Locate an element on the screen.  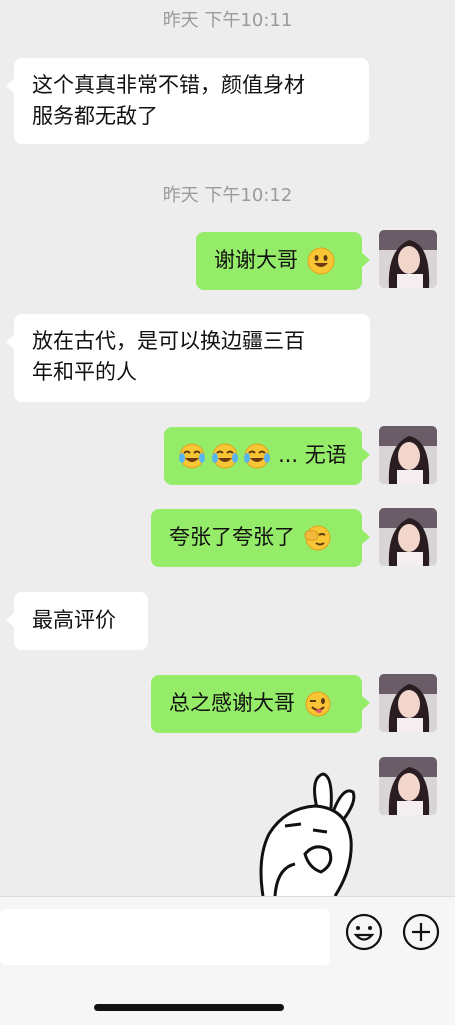
facepalm-smile-emoji is located at coordinates (317, 538).